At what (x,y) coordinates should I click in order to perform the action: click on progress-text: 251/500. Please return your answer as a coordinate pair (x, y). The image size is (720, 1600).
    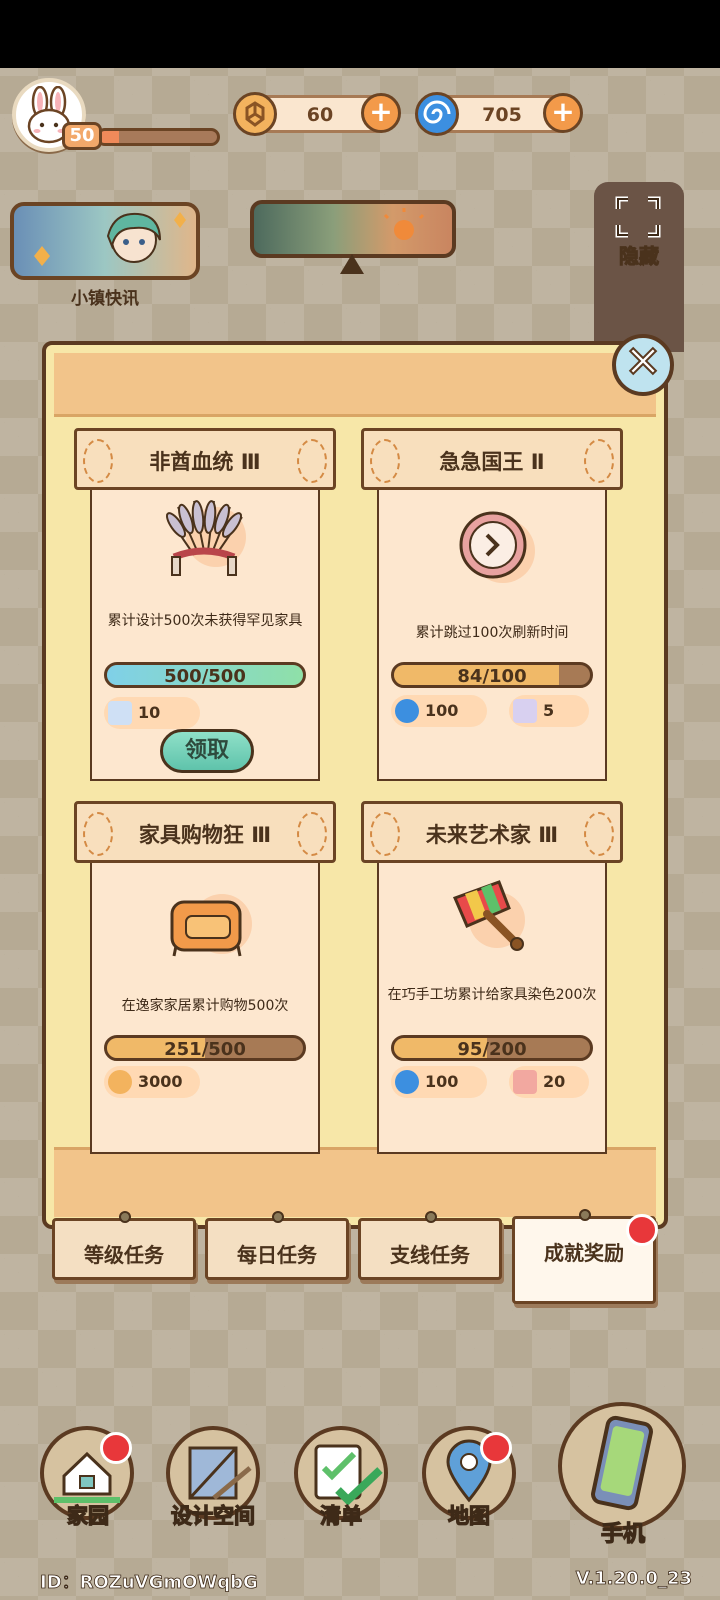
    Looking at the image, I should click on (205, 1049).